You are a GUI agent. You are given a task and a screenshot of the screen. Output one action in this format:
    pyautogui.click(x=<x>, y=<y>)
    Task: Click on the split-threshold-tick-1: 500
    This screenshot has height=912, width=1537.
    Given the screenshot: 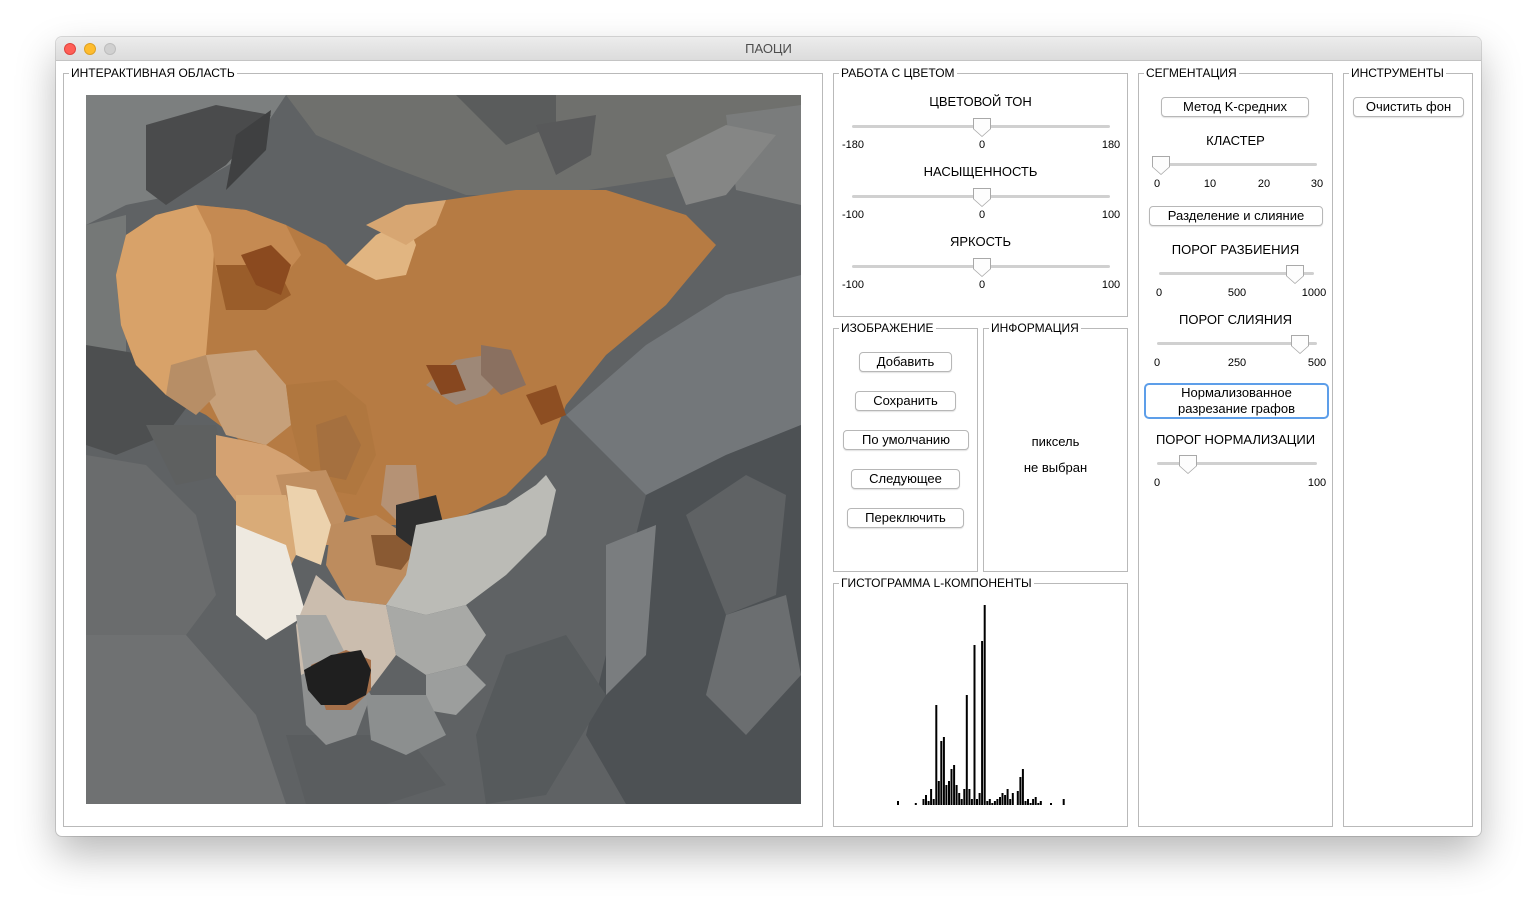 What is the action you would take?
    pyautogui.click(x=1237, y=293)
    